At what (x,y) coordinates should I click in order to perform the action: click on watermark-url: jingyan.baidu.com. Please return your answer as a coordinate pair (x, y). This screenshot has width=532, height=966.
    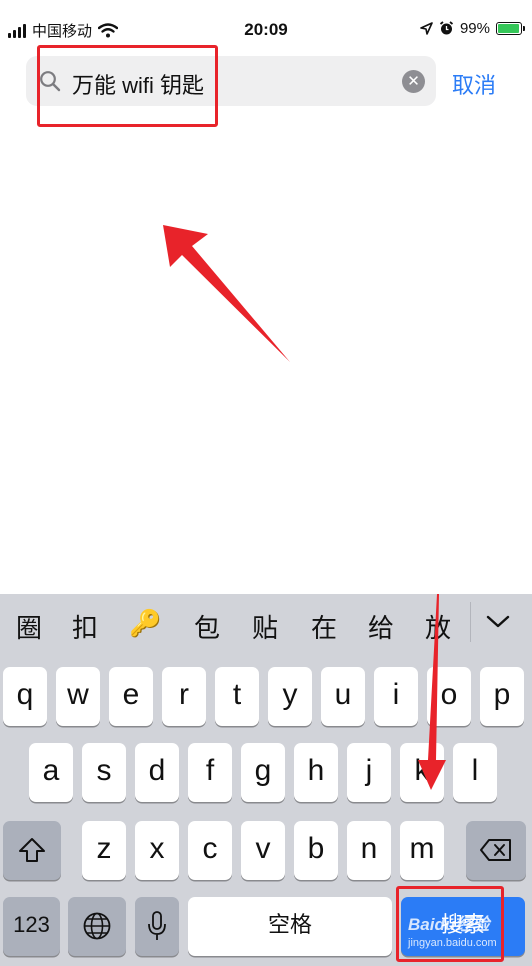
    Looking at the image, I should click on (452, 943).